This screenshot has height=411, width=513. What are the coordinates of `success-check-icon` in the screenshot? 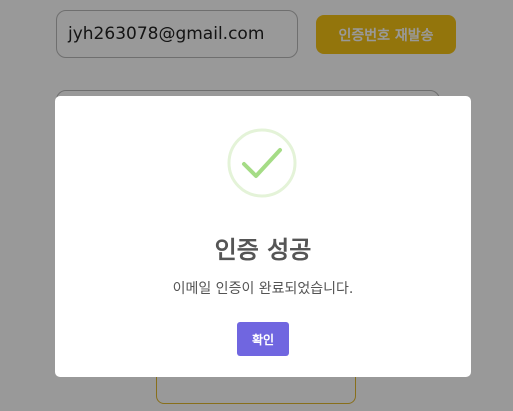 It's located at (262, 163).